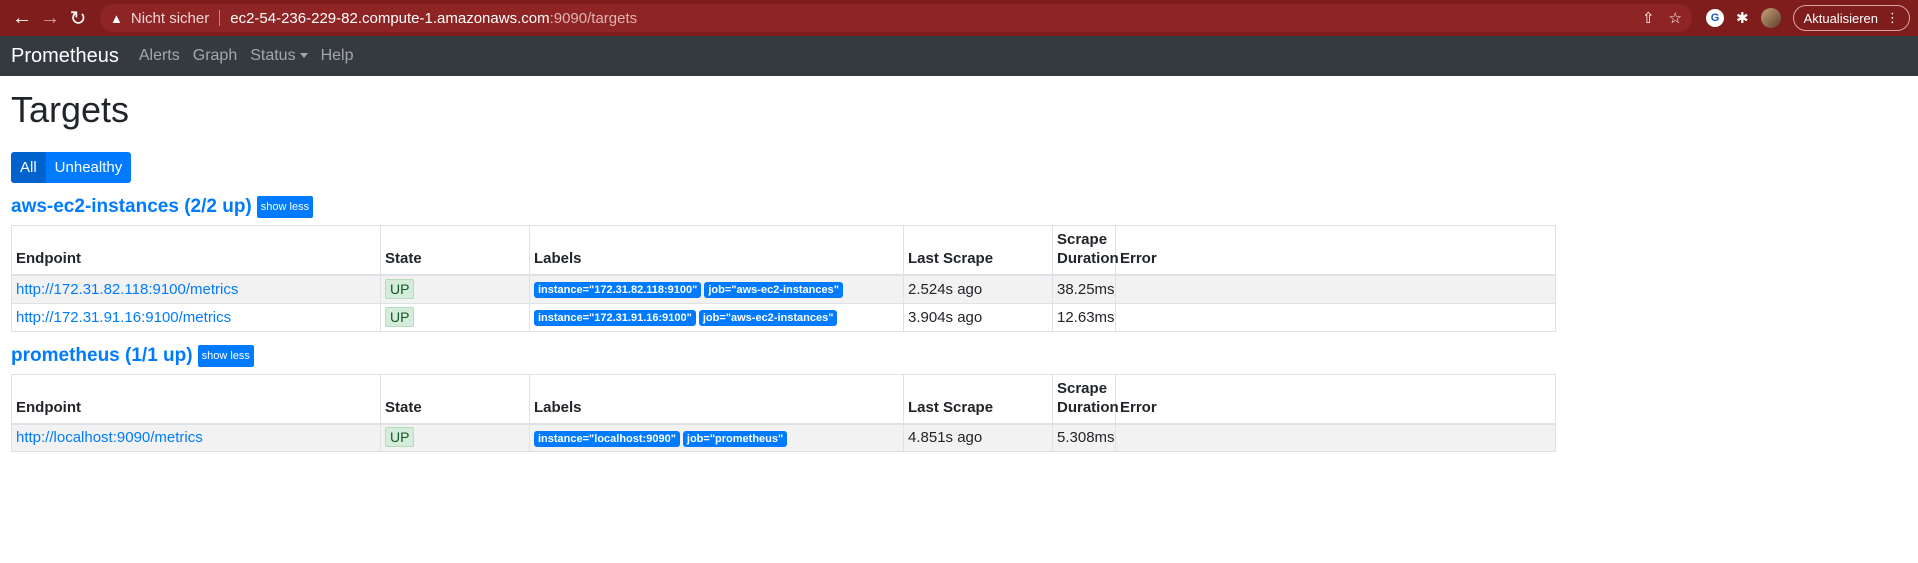 This screenshot has height=563, width=1918. What do you see at coordinates (303, 56) in the screenshot?
I see `caret-down-icon` at bounding box center [303, 56].